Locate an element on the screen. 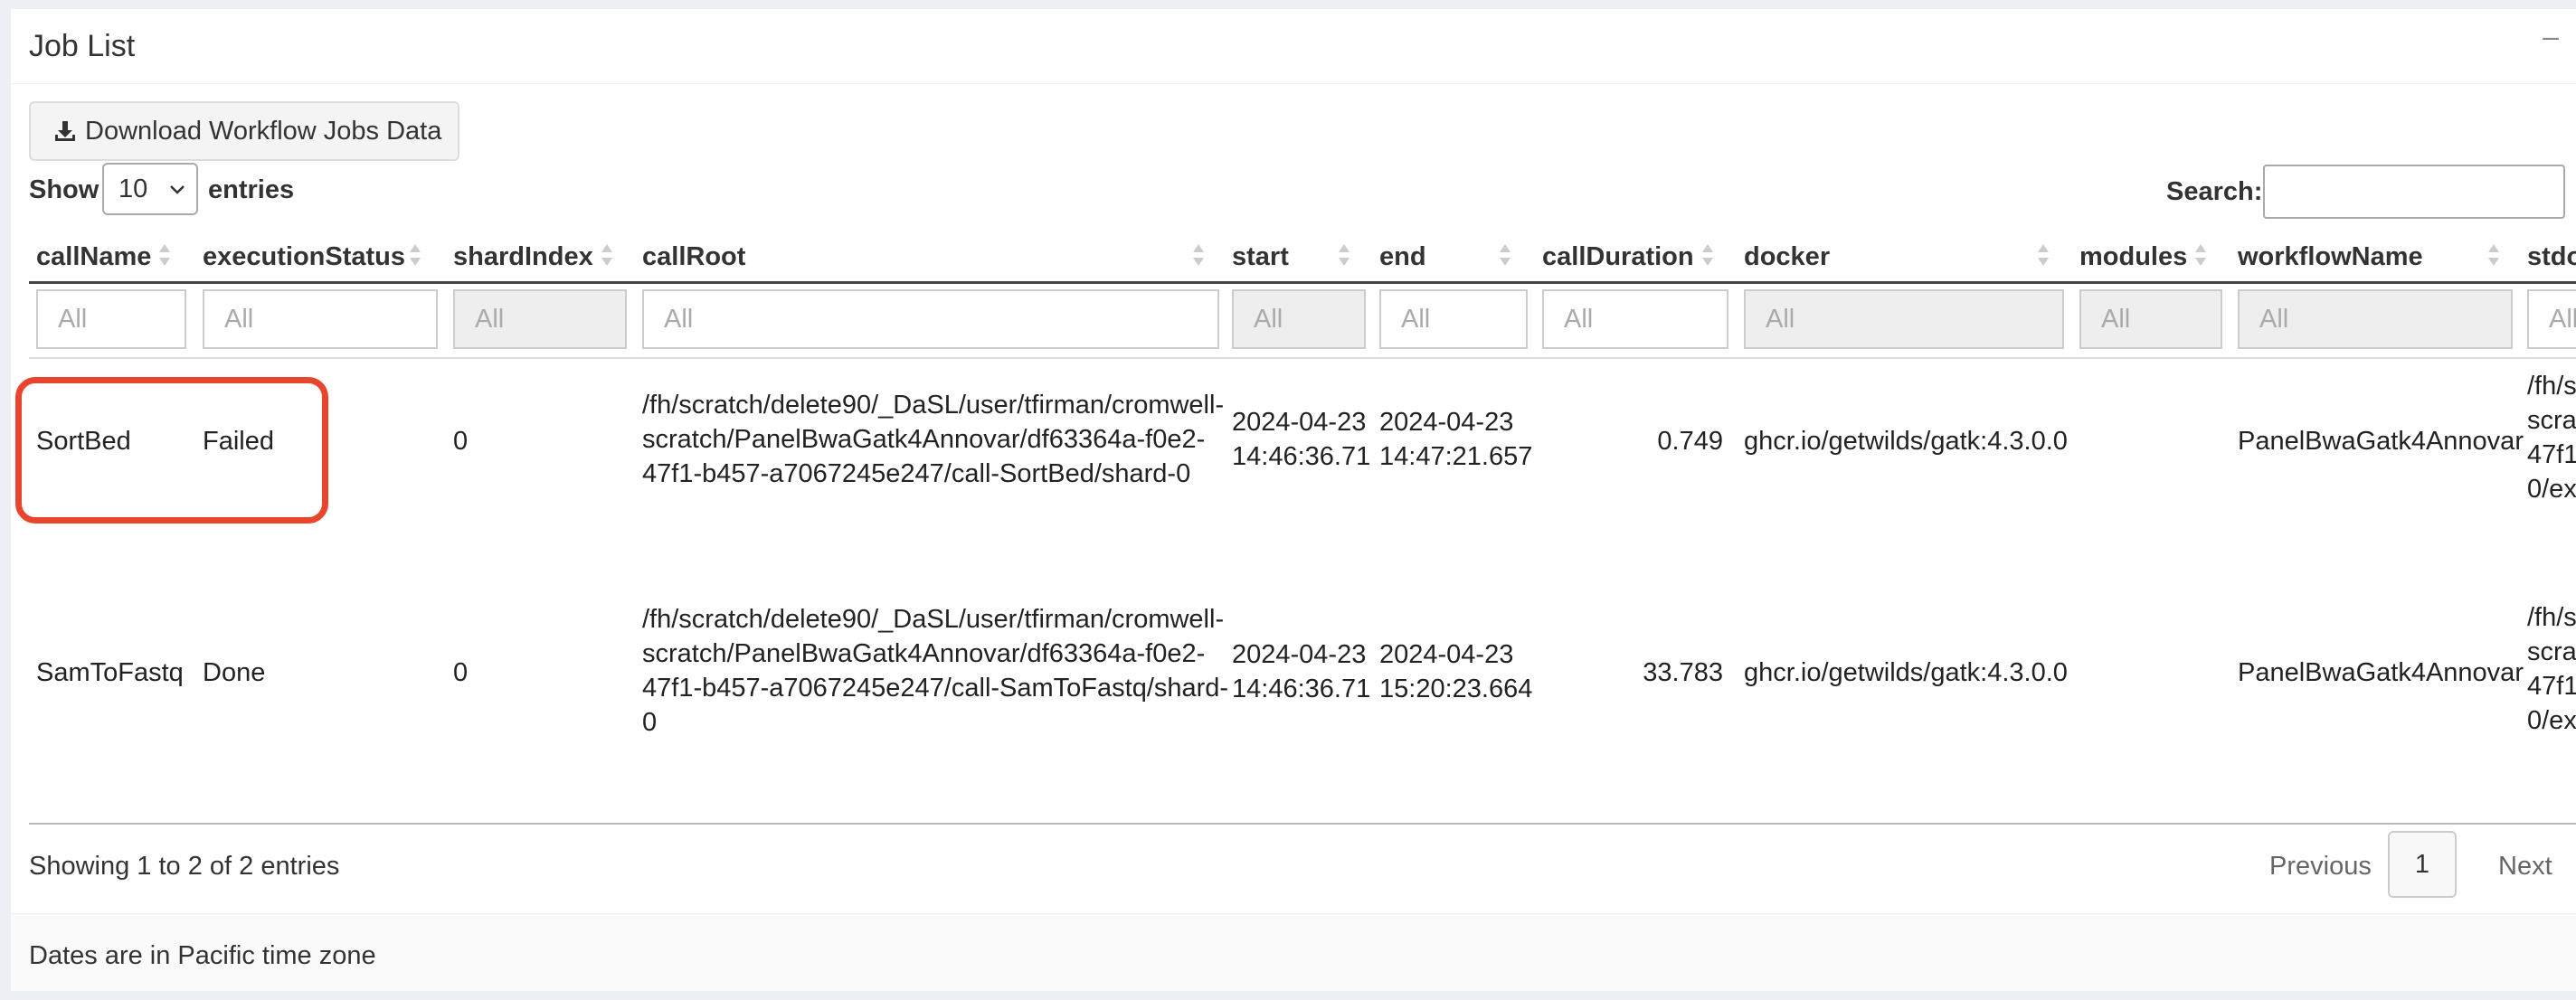 The height and width of the screenshot is (1000, 2576). column-header-executionstatus: executionStatus is located at coordinates (304, 257).